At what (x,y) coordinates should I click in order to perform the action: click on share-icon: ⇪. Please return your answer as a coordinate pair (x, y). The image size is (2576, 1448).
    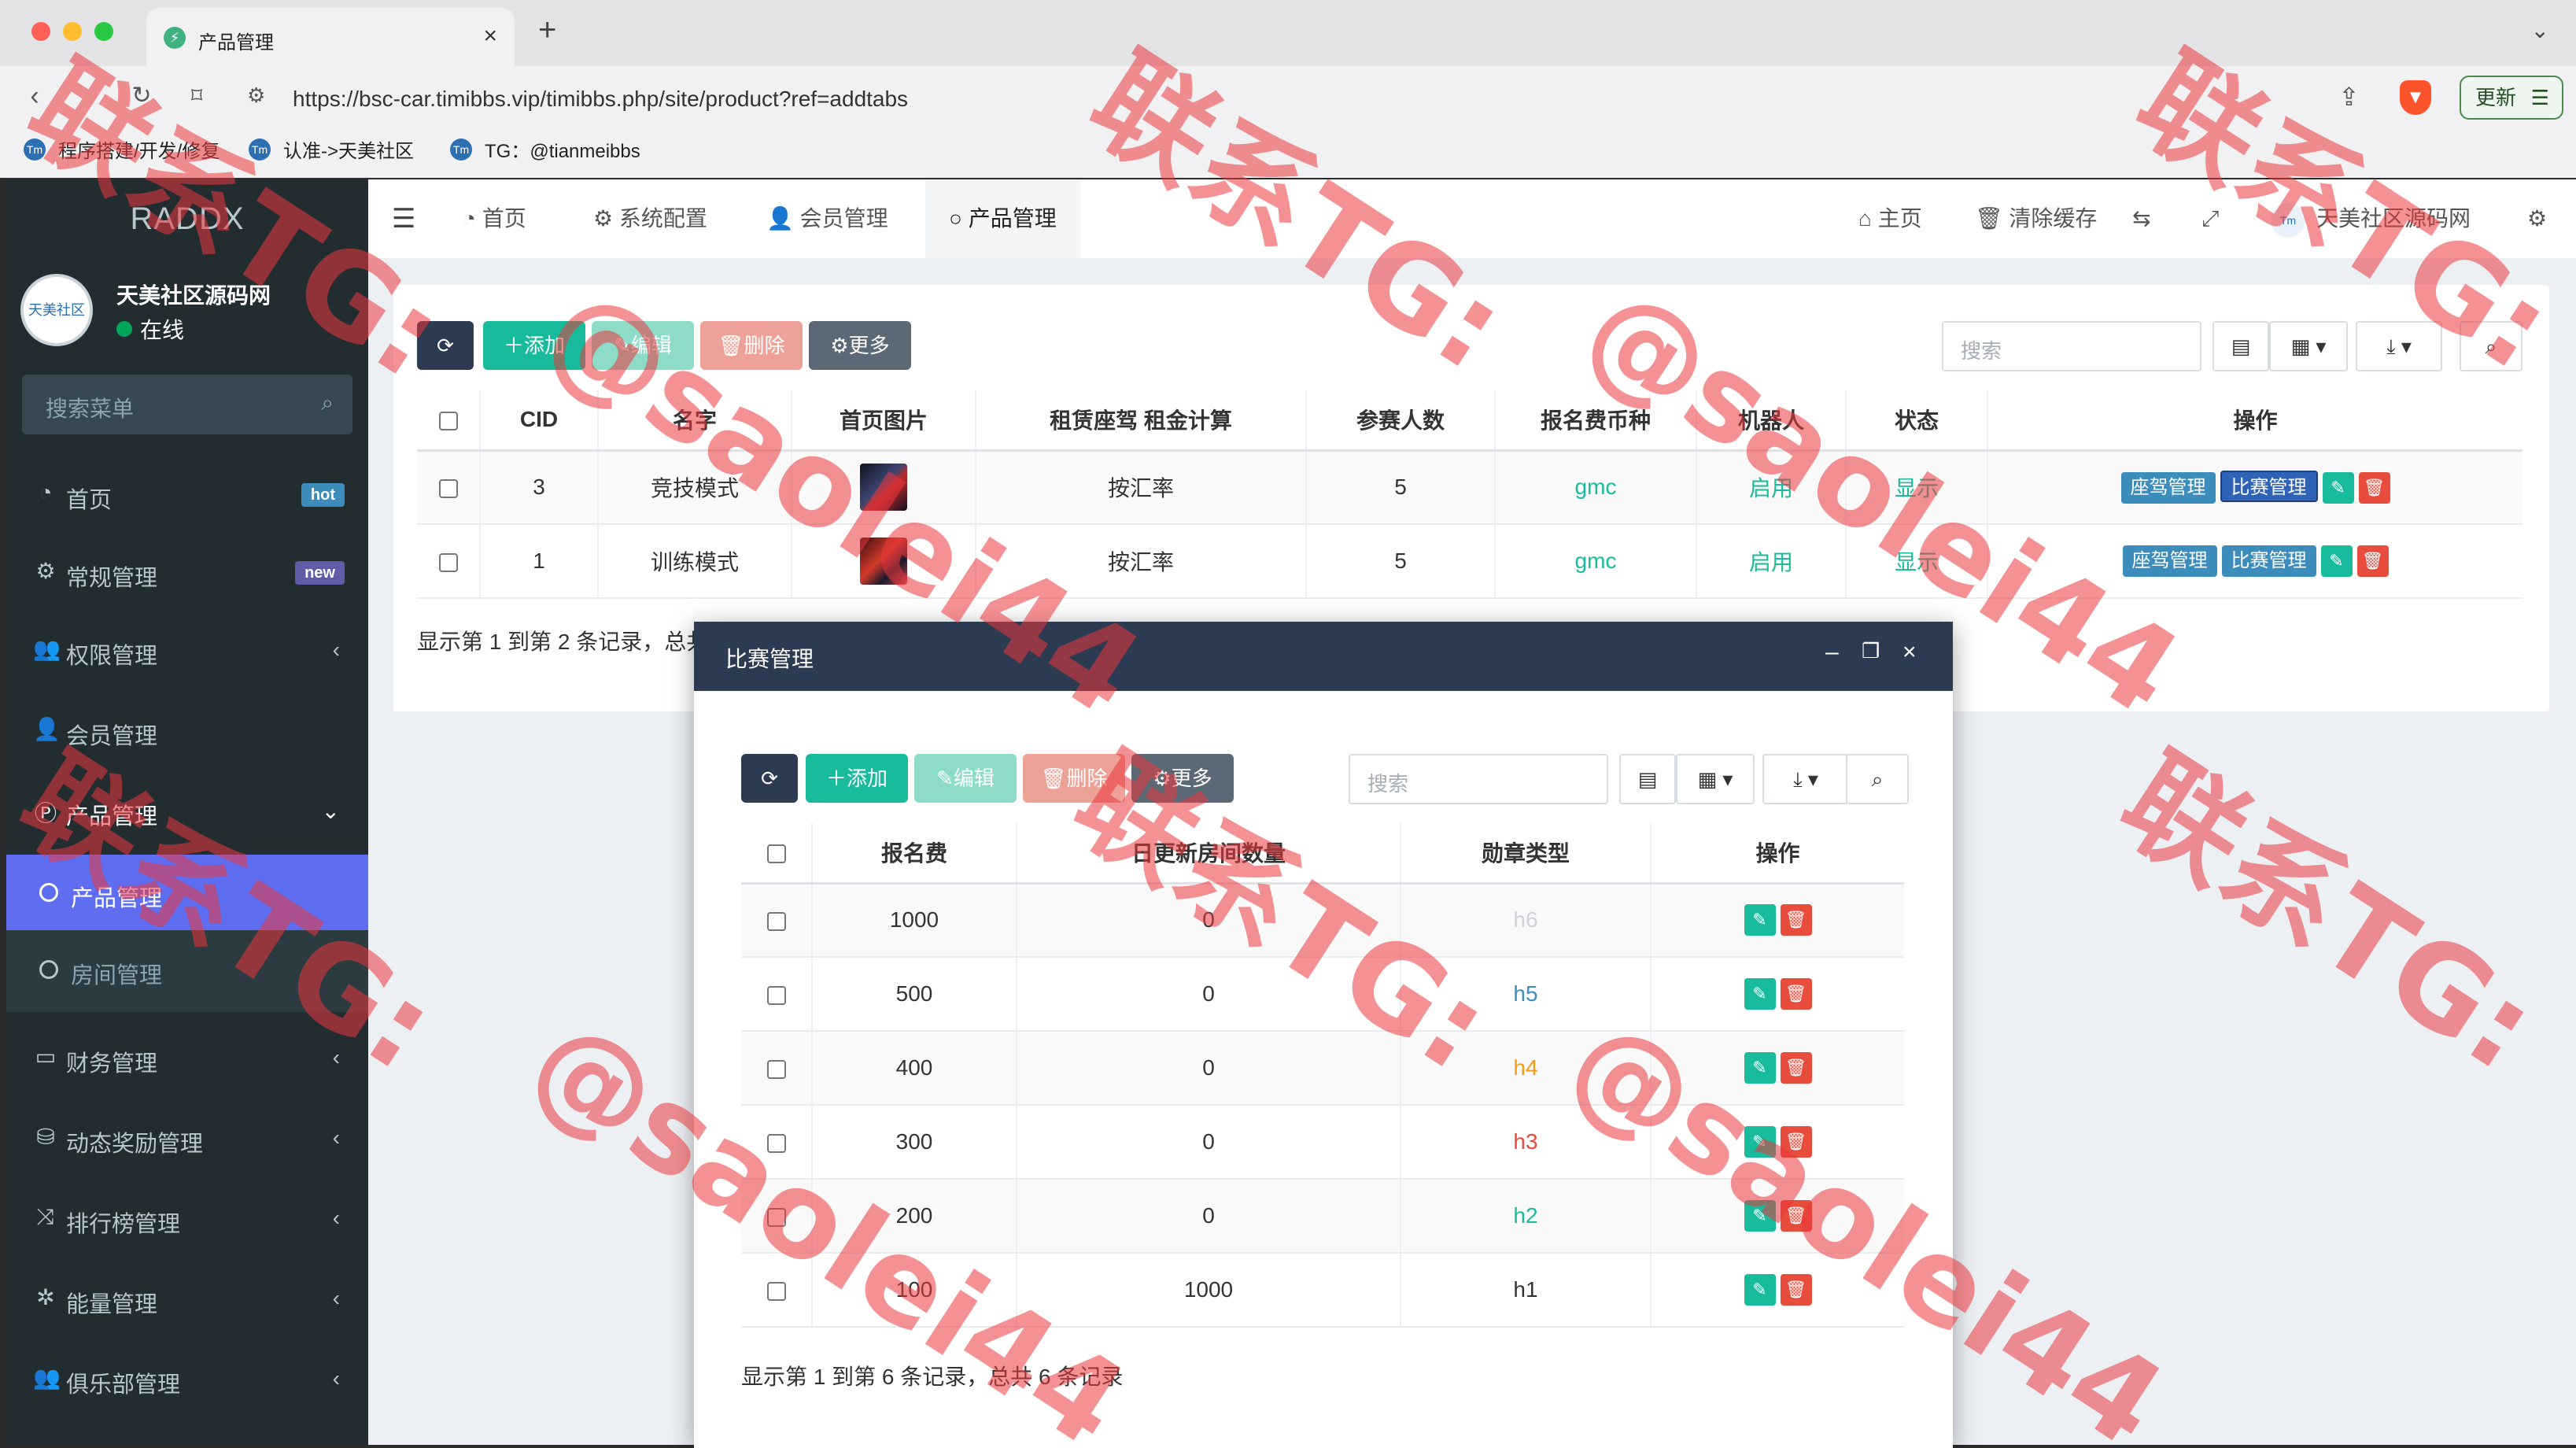
    Looking at the image, I should click on (2349, 97).